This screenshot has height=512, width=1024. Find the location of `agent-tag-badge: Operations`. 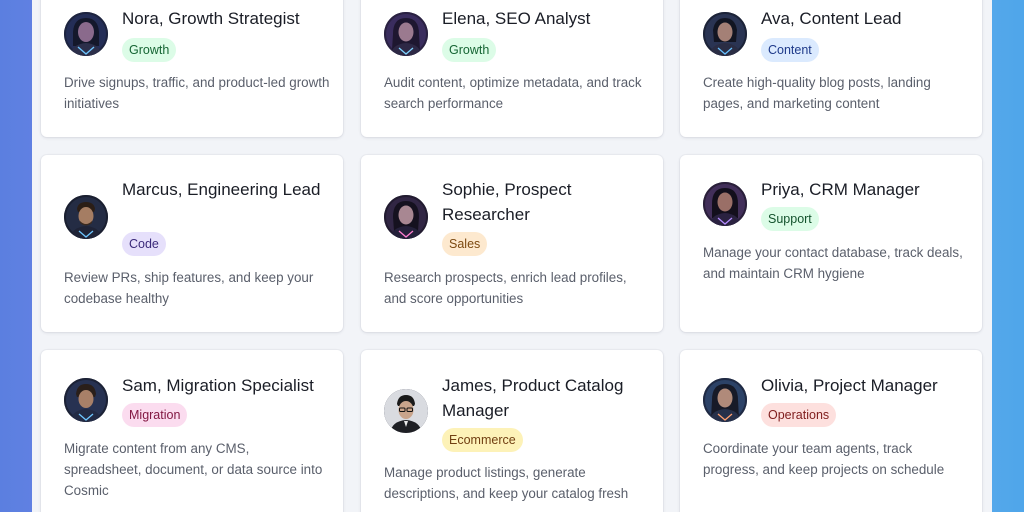

agent-tag-badge: Operations is located at coordinates (799, 415).